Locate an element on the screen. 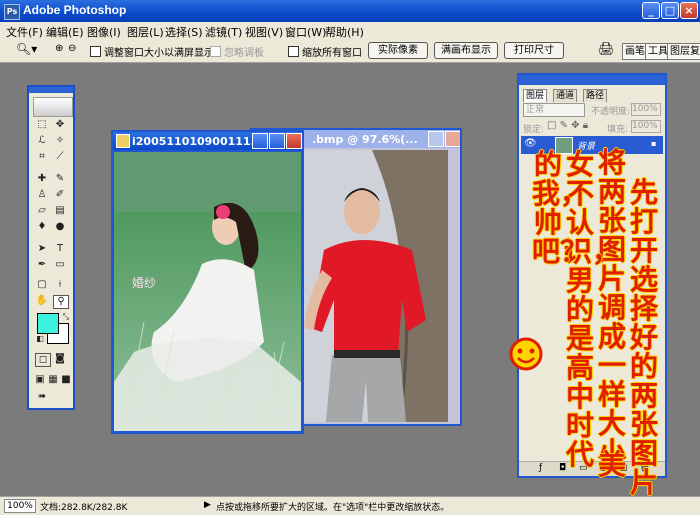 This screenshot has width=700, height=515. tab-paths: 路径 is located at coordinates (595, 95).